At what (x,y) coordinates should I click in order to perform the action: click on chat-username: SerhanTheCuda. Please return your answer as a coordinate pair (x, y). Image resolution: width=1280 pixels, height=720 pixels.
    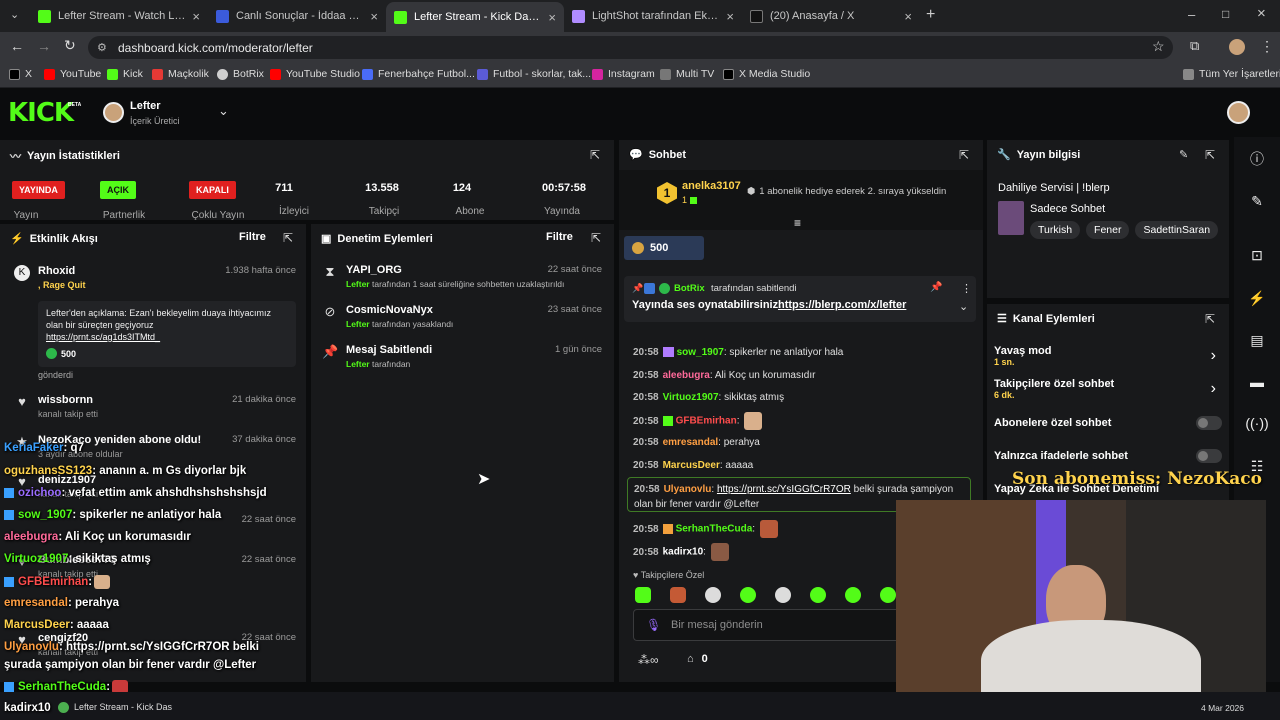
    Looking at the image, I should click on (714, 529).